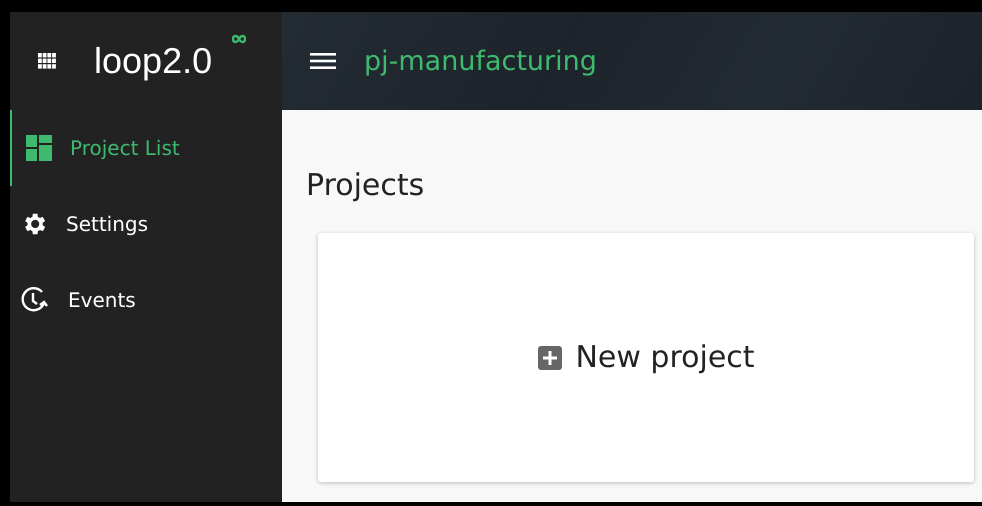  What do you see at coordinates (480, 61) in the screenshot?
I see `project-title: pj-manufacturing` at bounding box center [480, 61].